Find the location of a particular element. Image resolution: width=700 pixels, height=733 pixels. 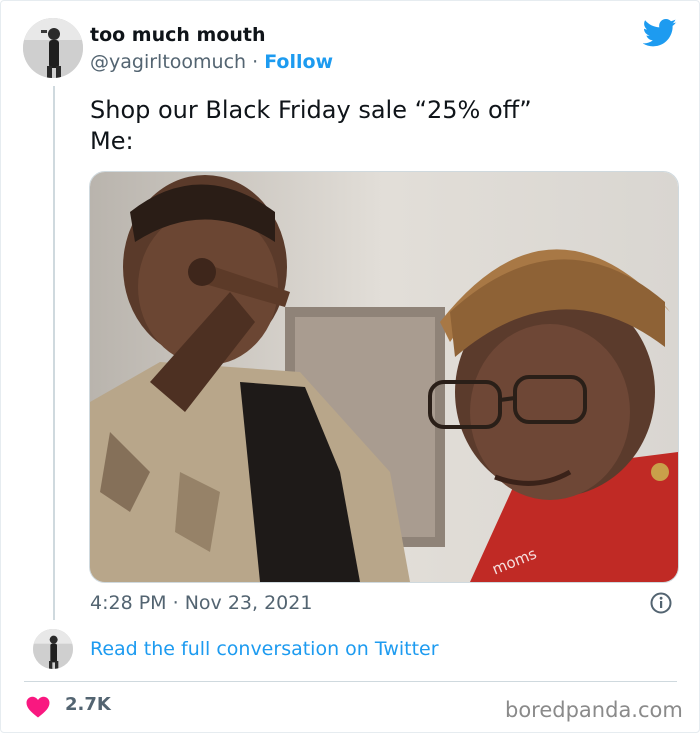

like-count: 2.7K is located at coordinates (88, 704).